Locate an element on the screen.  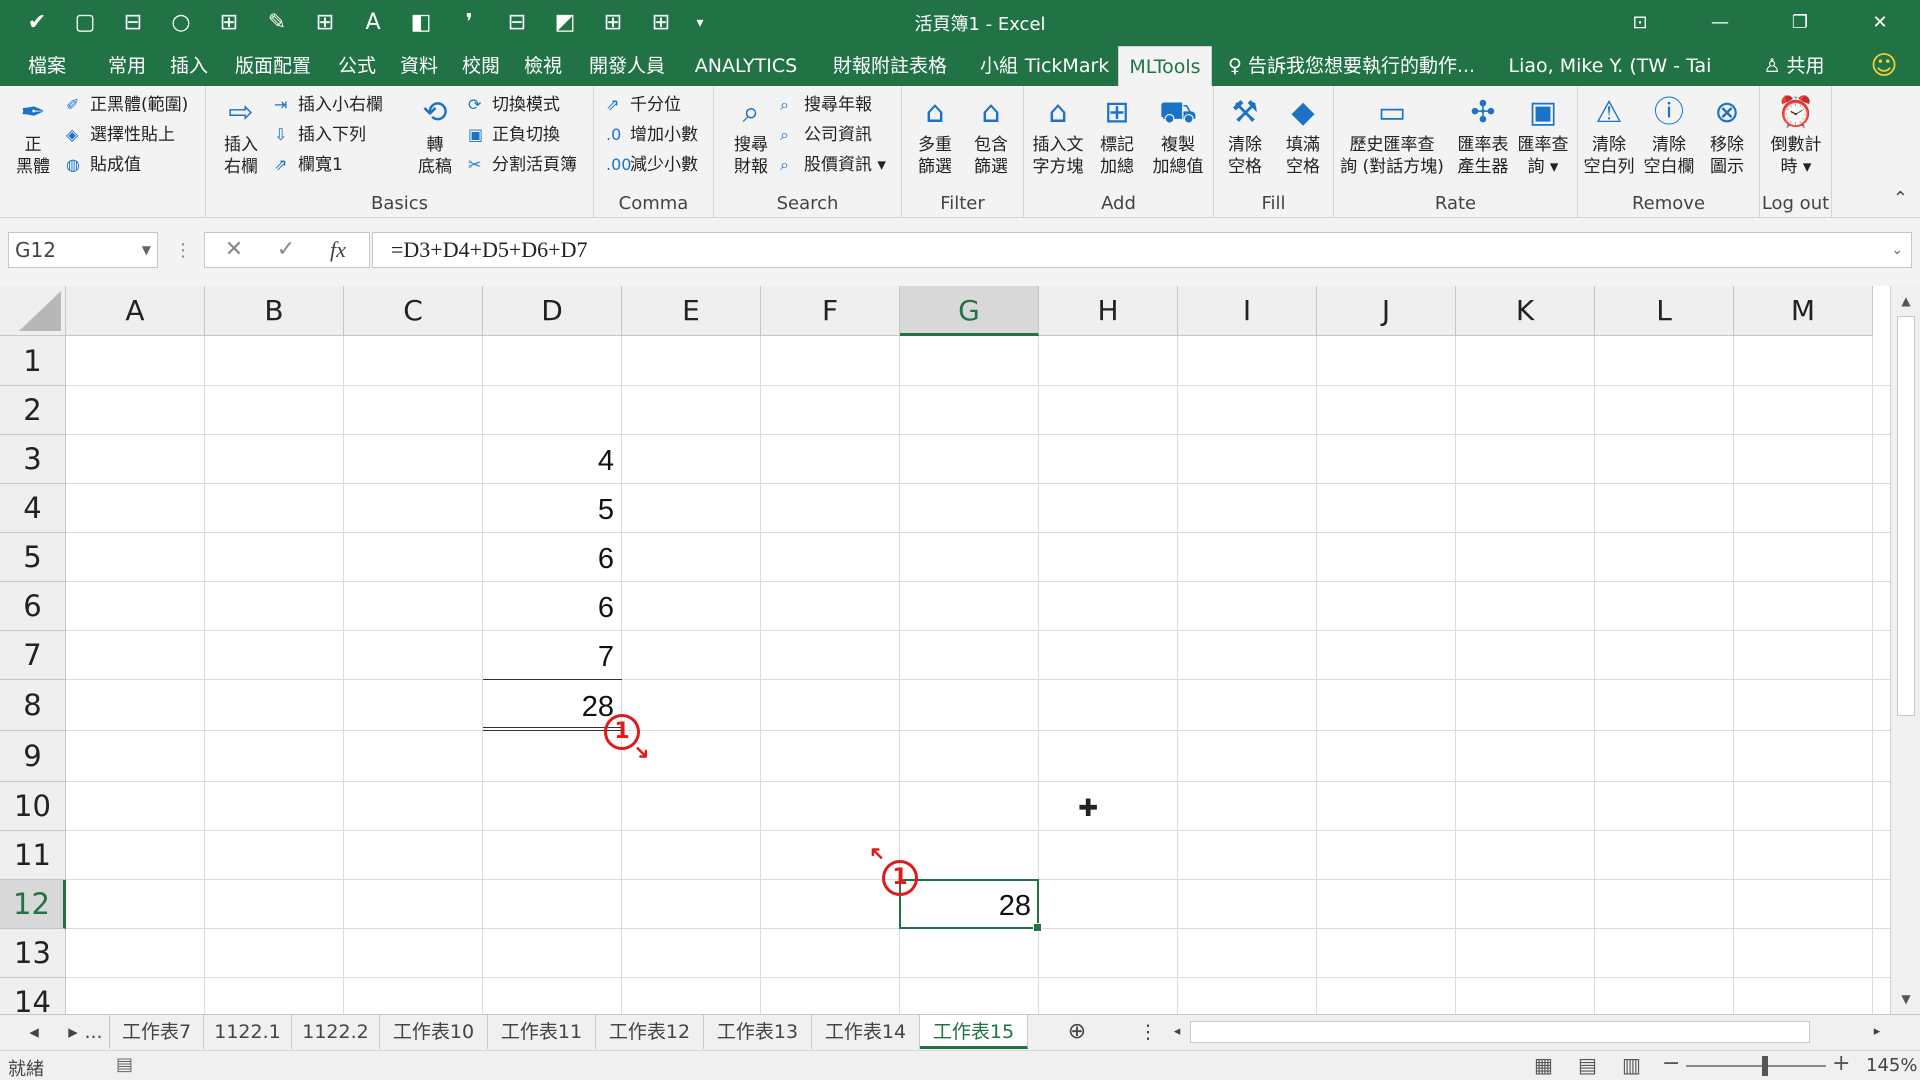
column-header-d: D is located at coordinates (552, 311).